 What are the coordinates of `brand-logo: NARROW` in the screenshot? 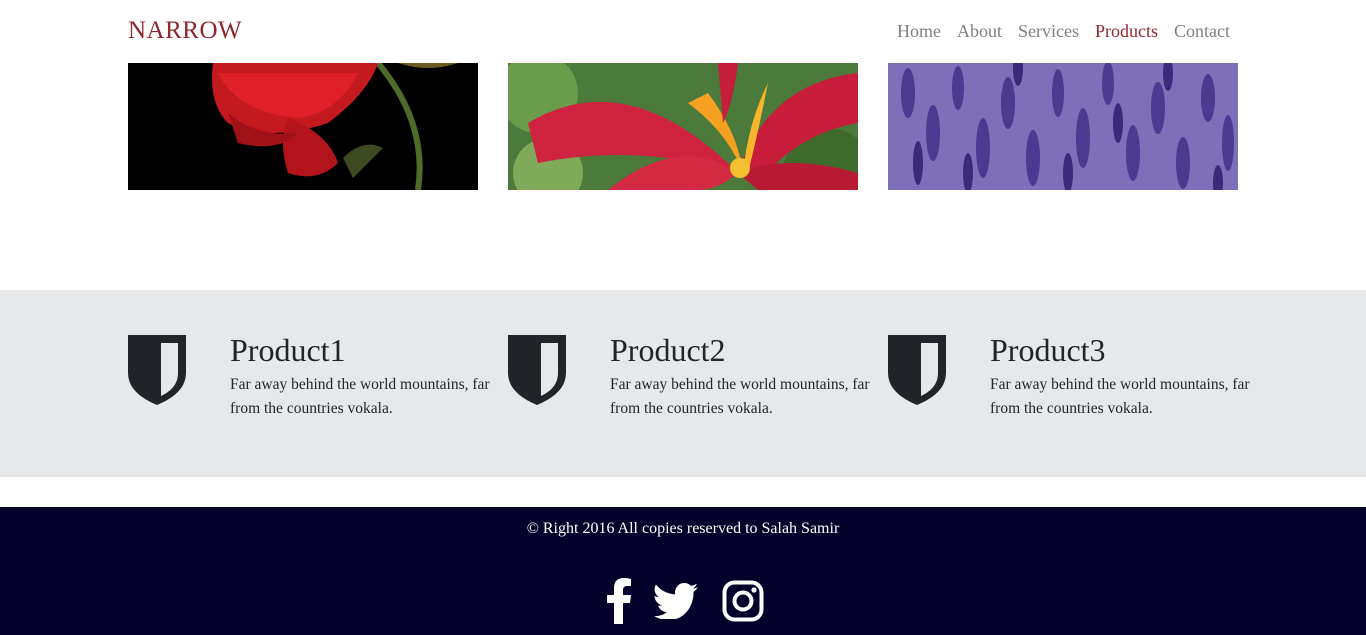 It's located at (185, 31).